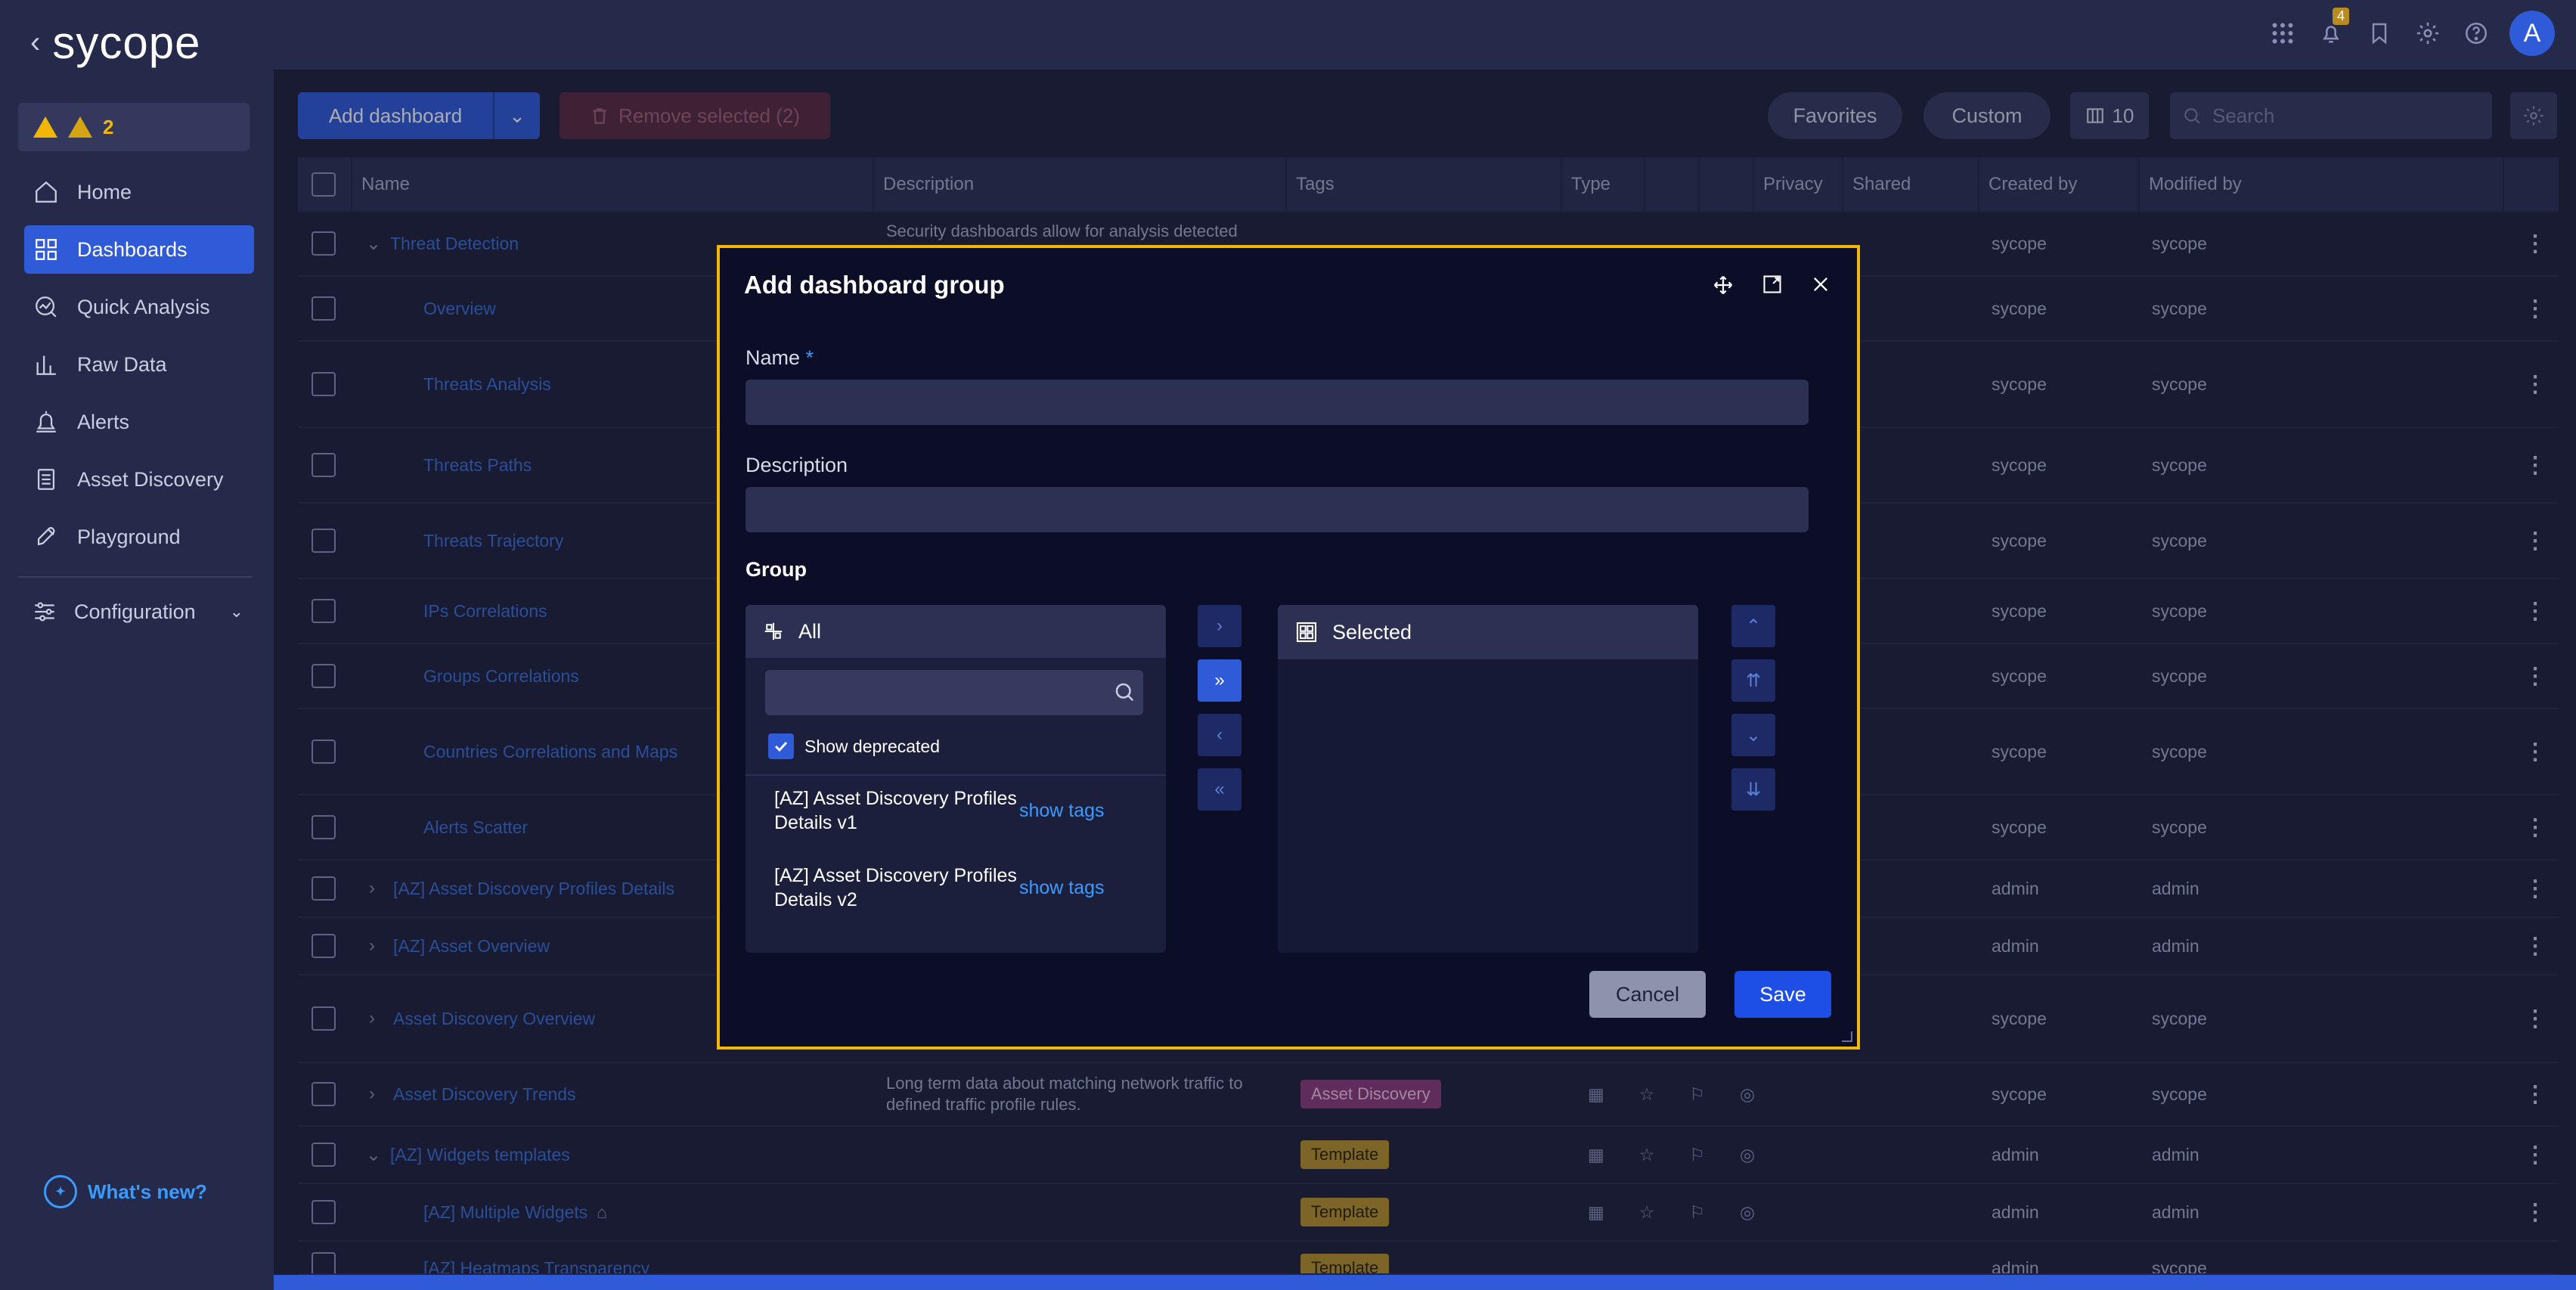  Describe the element at coordinates (781, 746) in the screenshot. I see `checkbox-checked-icon` at that location.